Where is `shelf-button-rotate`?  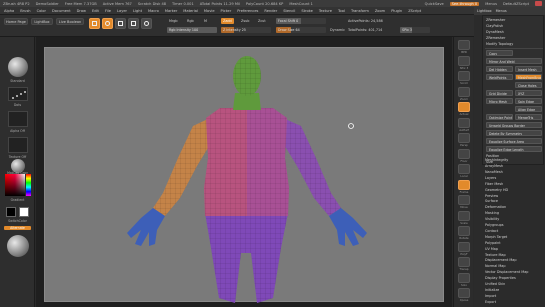
shelf-button-rotate is located at coordinates (464, 231).